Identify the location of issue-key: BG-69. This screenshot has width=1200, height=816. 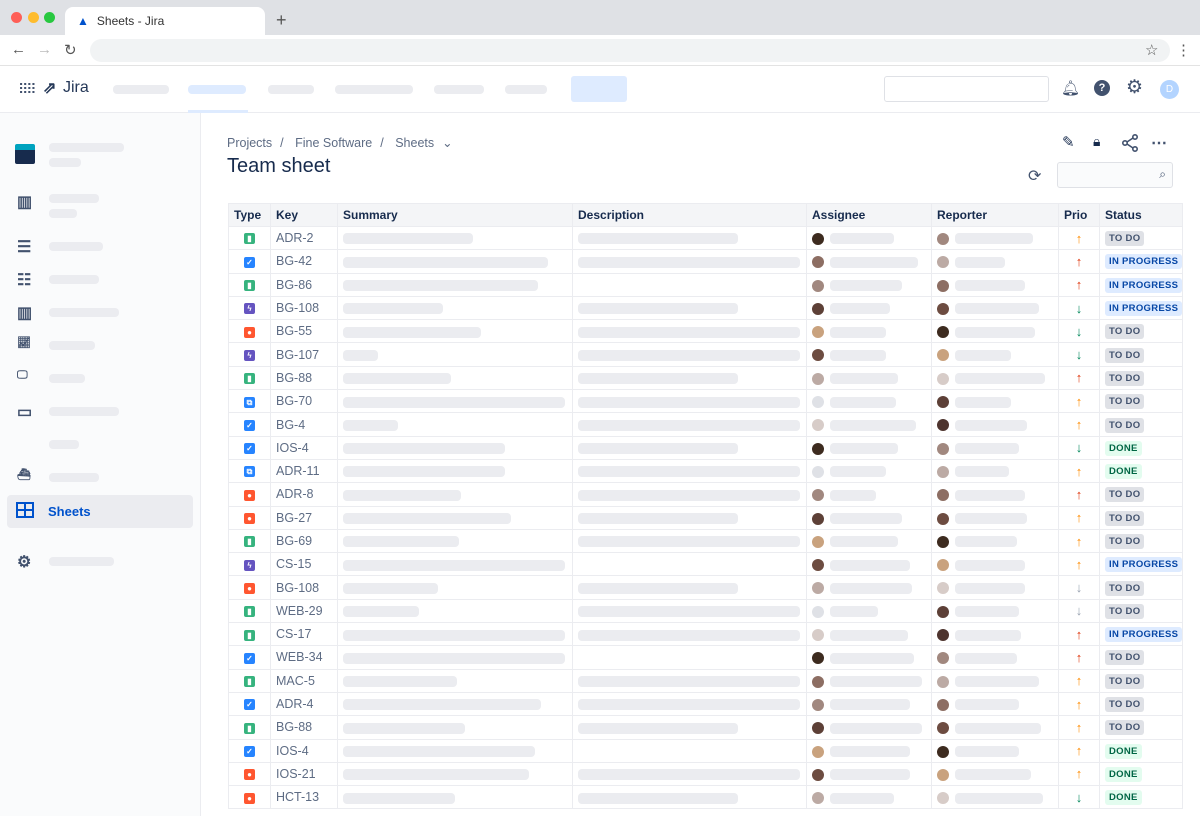
(304, 541).